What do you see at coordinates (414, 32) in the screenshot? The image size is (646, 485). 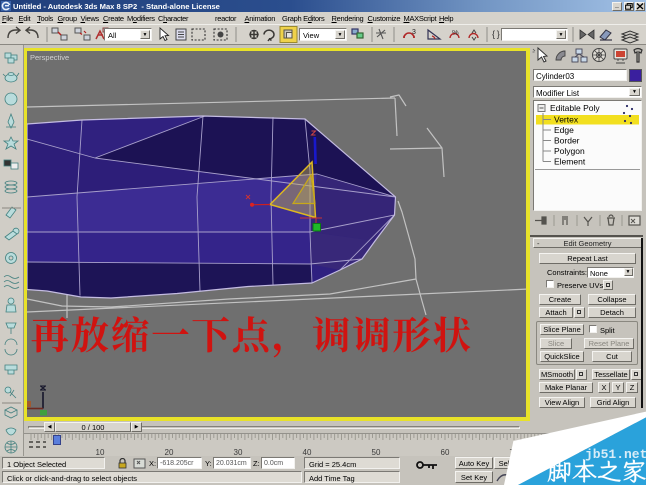 I see `svg-text: 3` at bounding box center [414, 32].